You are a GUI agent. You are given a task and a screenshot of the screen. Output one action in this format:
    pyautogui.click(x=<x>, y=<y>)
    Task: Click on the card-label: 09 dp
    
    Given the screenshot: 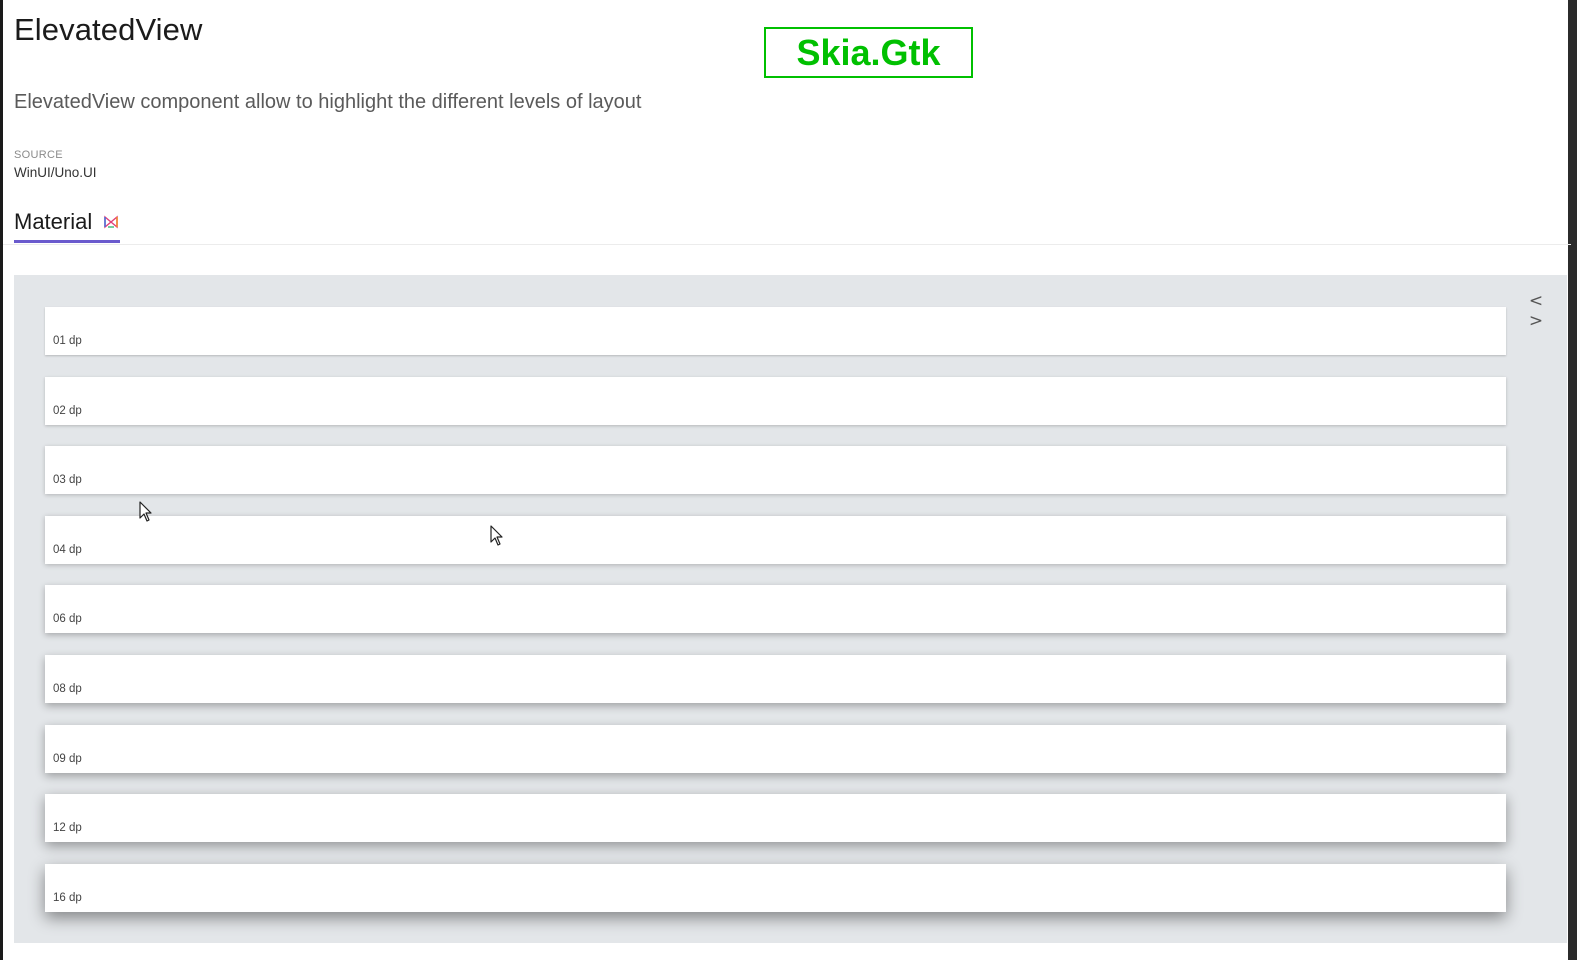 What is the action you would take?
    pyautogui.click(x=67, y=759)
    